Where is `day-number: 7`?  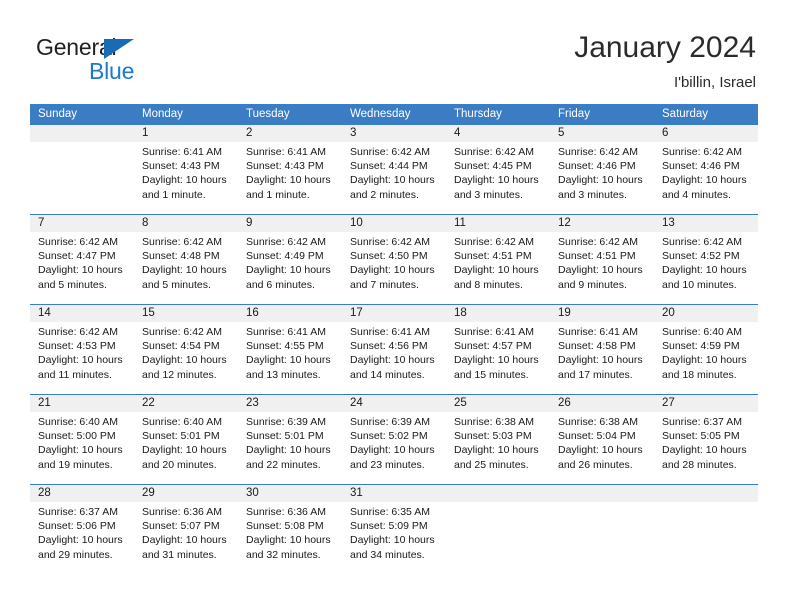
day-number: 7 is located at coordinates (82, 223).